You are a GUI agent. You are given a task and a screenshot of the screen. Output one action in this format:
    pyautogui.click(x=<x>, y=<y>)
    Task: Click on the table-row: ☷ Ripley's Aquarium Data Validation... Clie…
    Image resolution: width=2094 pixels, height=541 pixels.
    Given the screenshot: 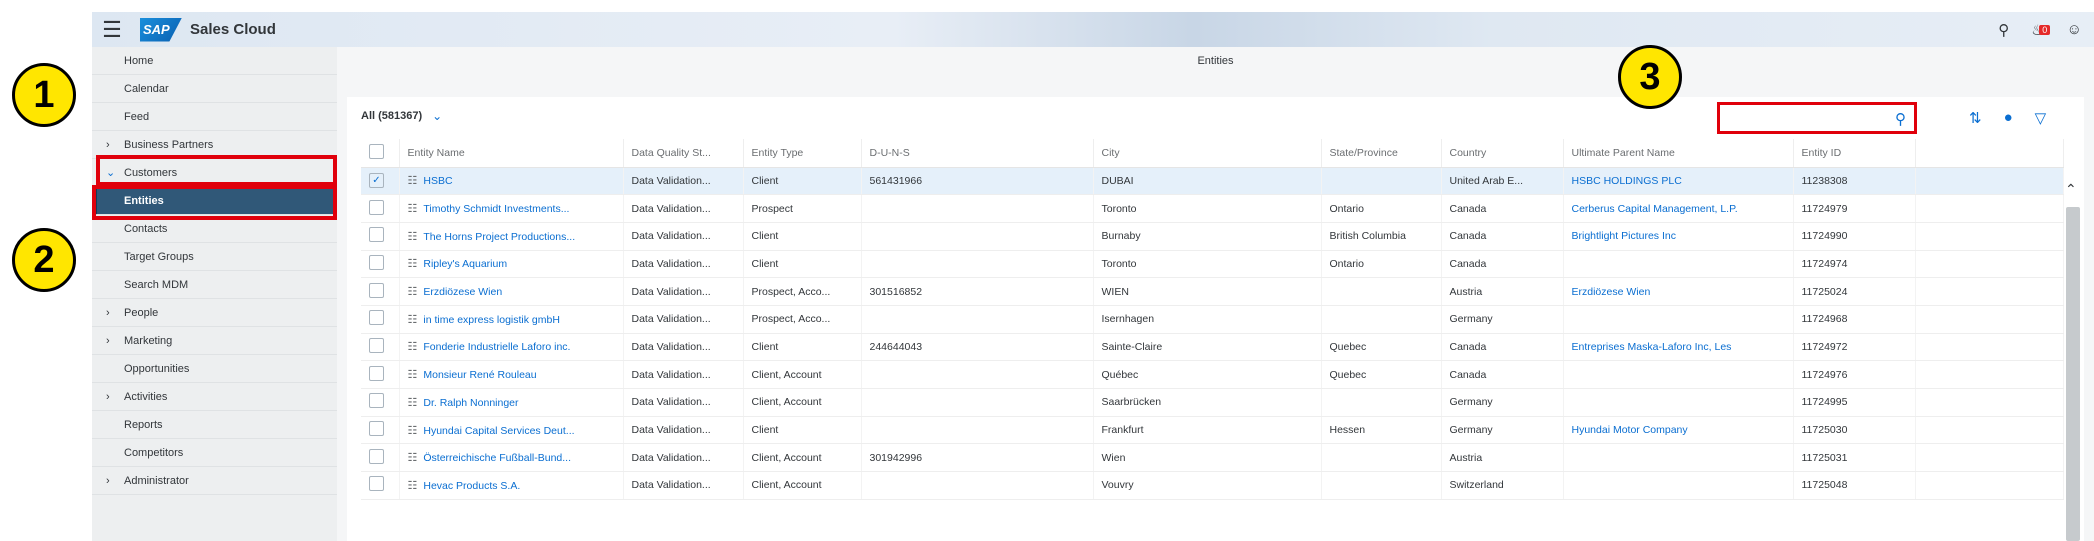 What is the action you would take?
    pyautogui.click(x=1212, y=264)
    